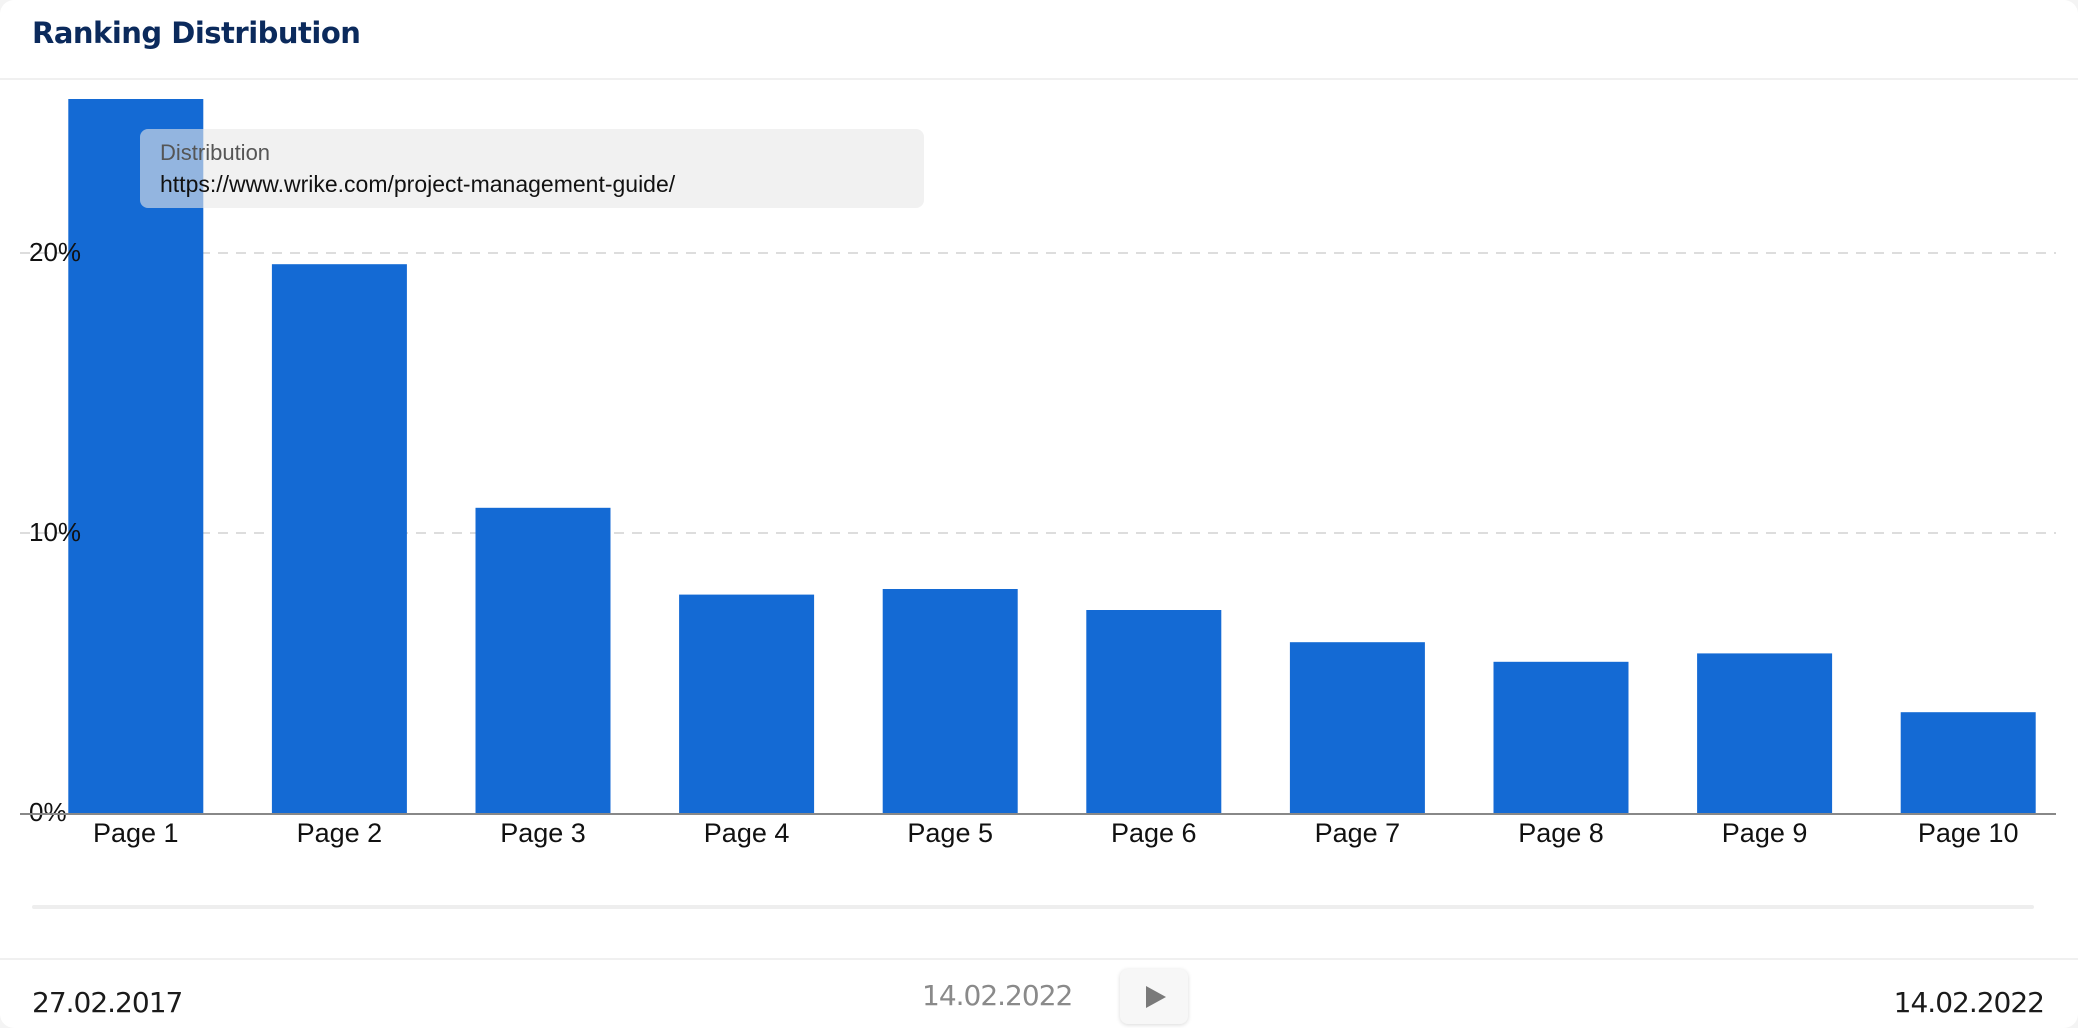 The height and width of the screenshot is (1028, 2078). I want to click on play-button, so click(1154, 996).